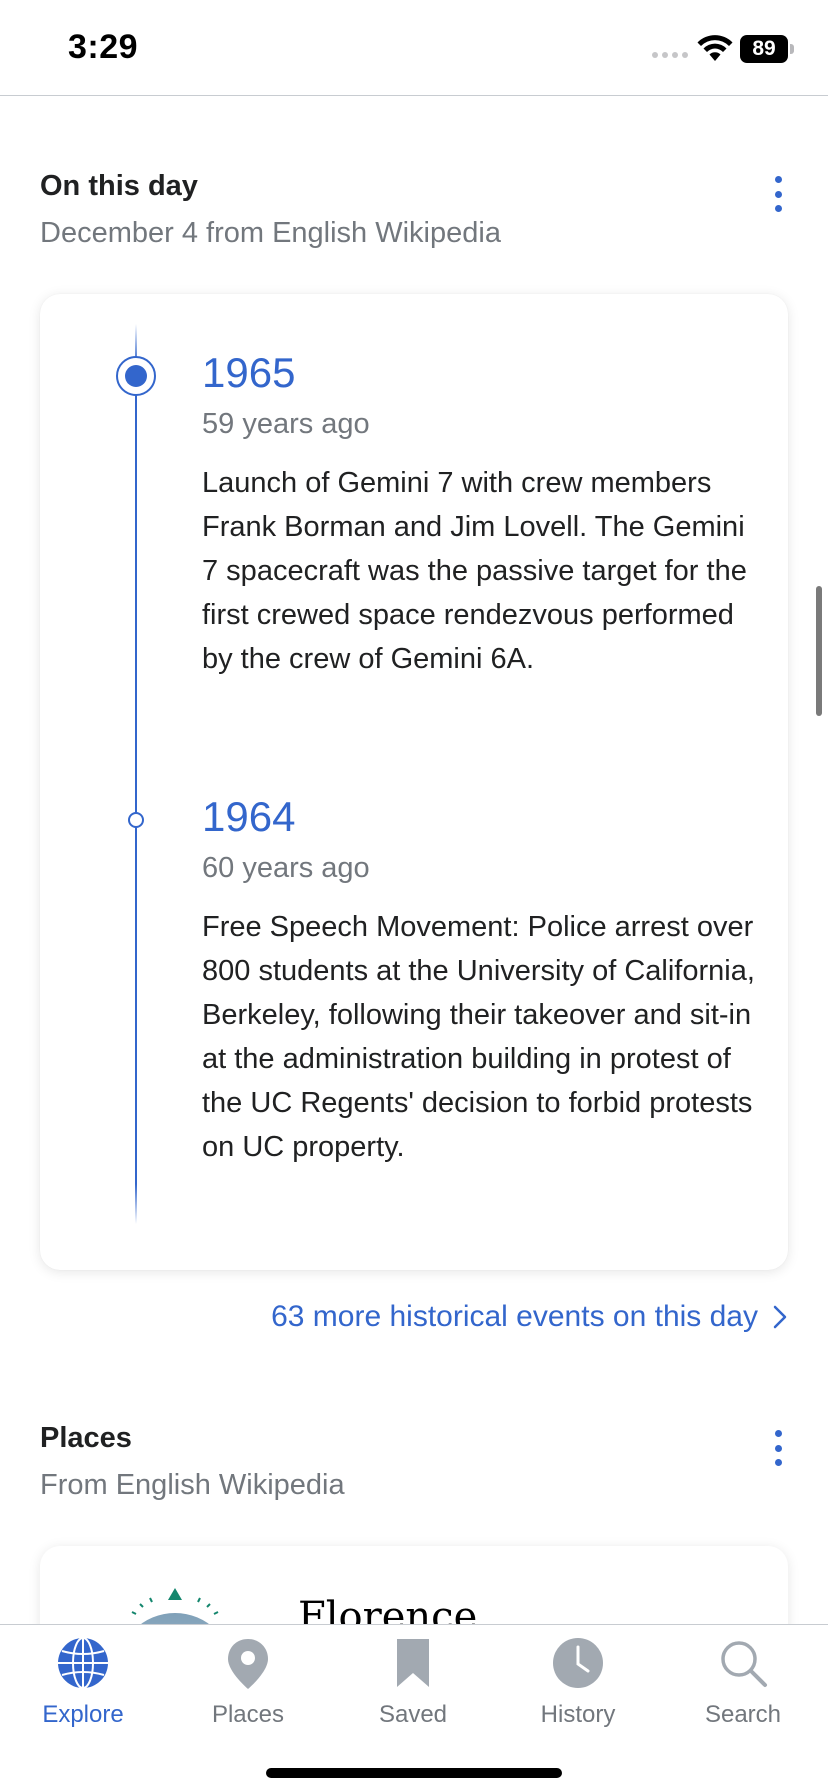 The image size is (828, 1792). Describe the element at coordinates (192, 1485) in the screenshot. I see `section-subtitle: From English Wikipedia` at that location.